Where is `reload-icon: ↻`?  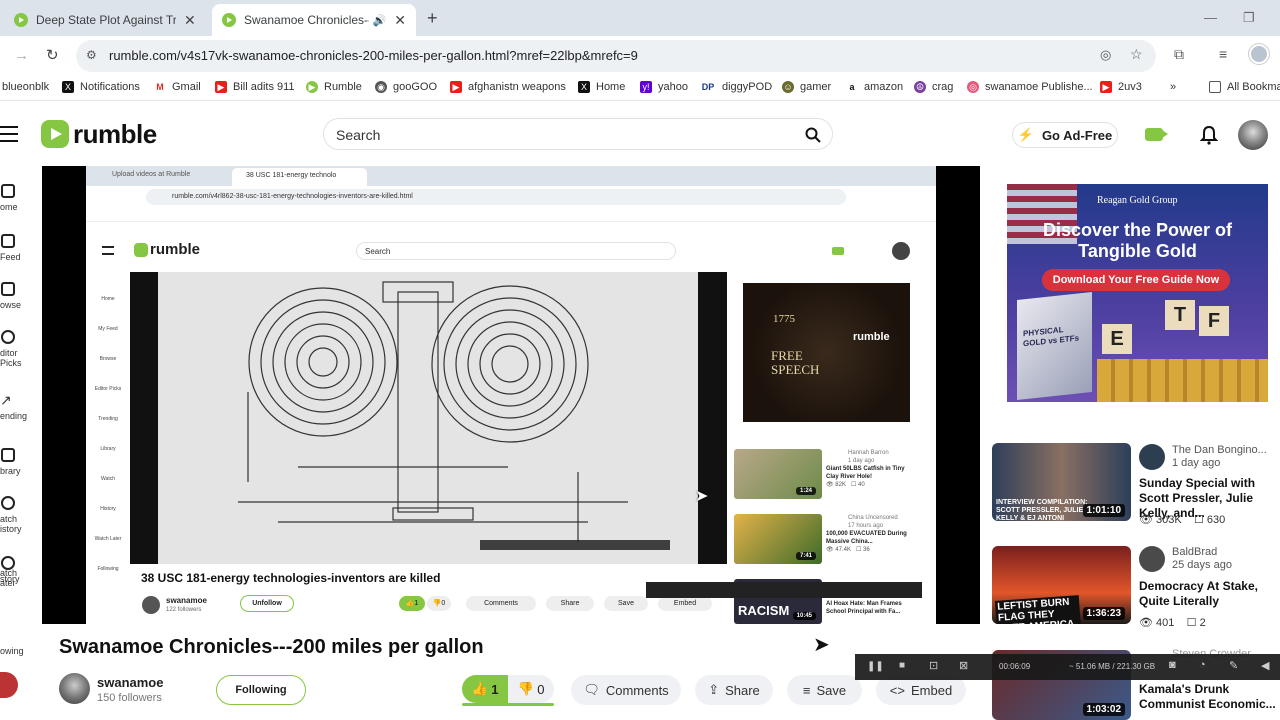 reload-icon: ↻ is located at coordinates (52, 55).